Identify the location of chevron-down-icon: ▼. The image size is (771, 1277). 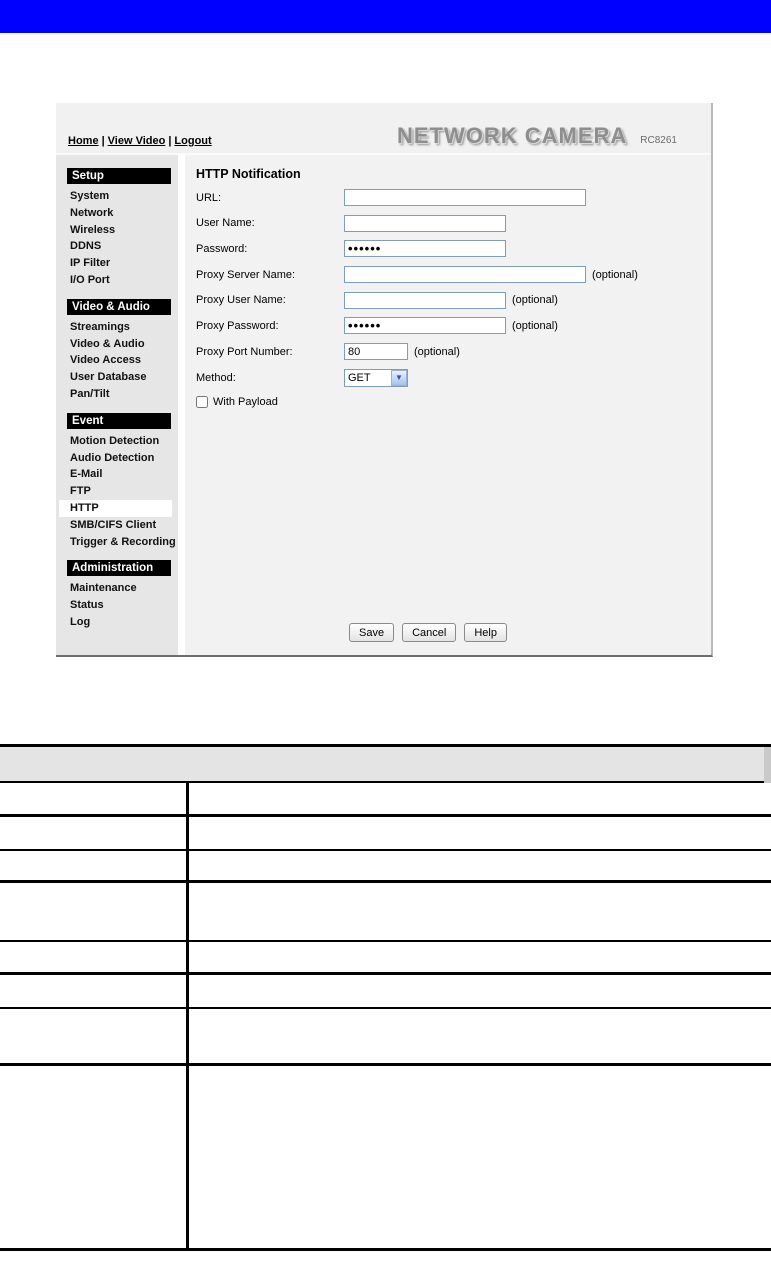
(399, 377).